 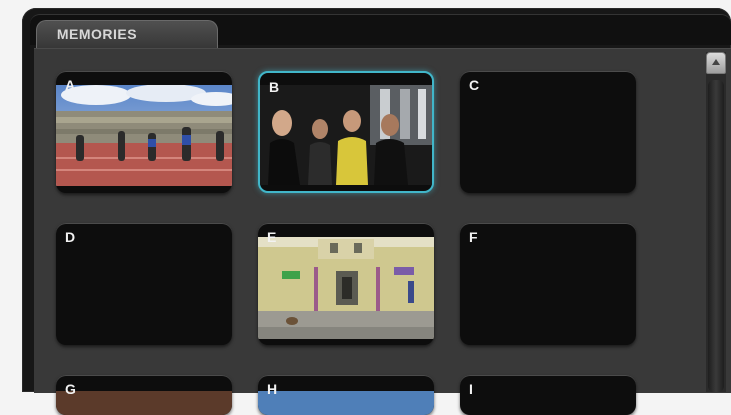 What do you see at coordinates (346, 403) in the screenshot?
I see `memory-thumbnail-h` at bounding box center [346, 403].